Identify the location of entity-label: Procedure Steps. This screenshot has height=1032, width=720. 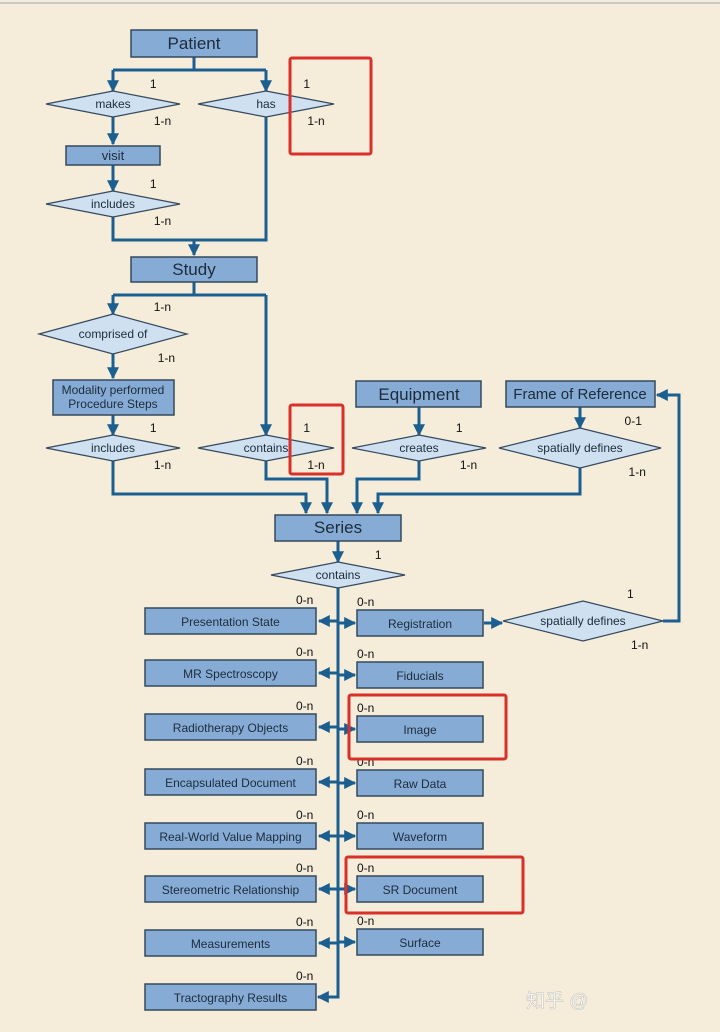
(112, 404).